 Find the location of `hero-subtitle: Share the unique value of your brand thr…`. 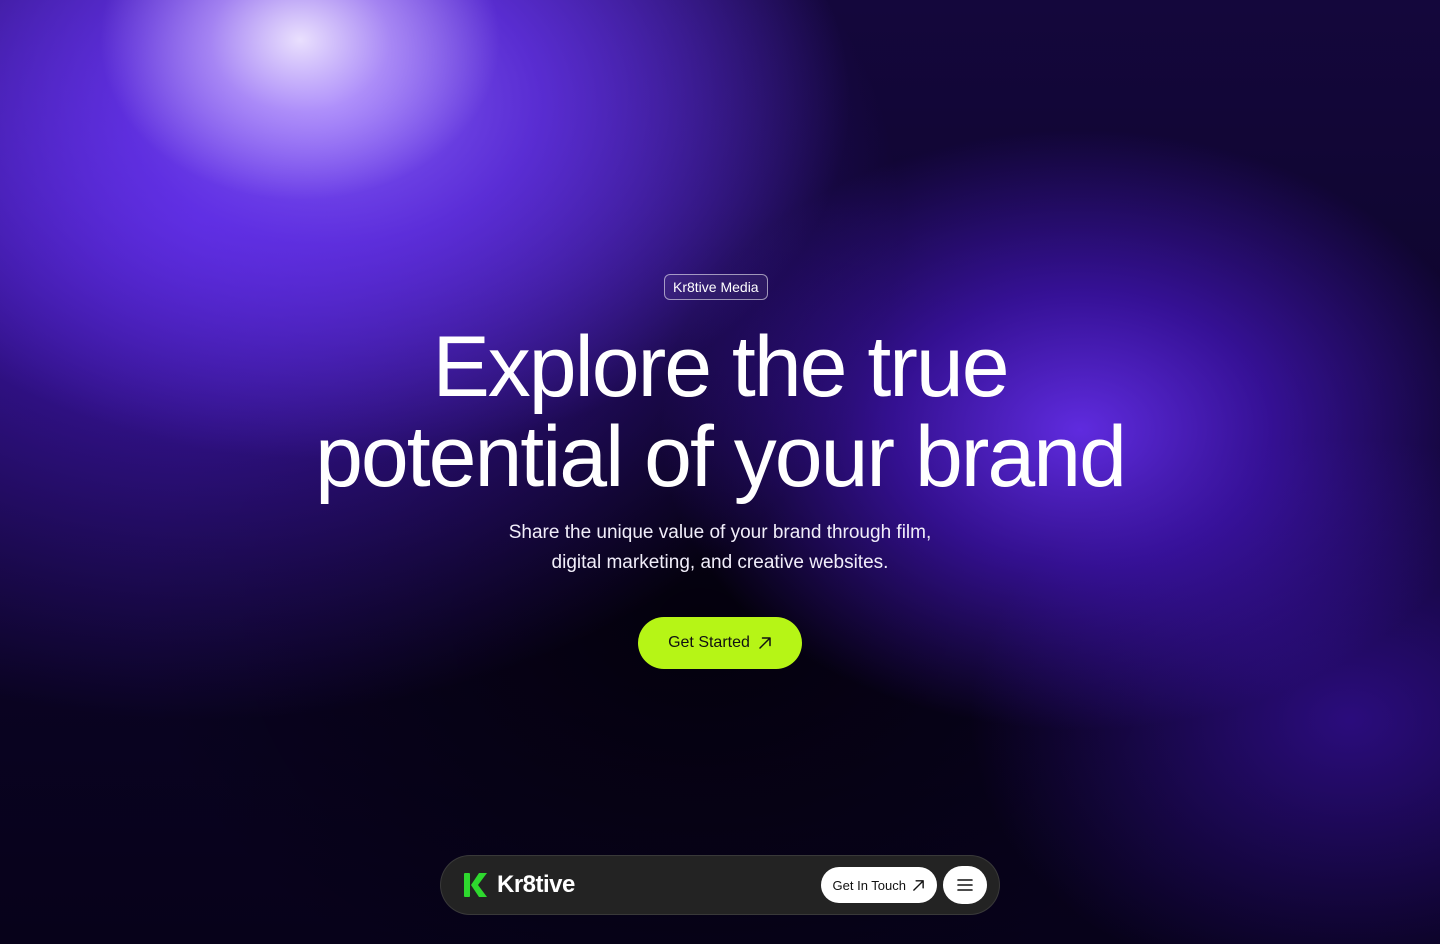

hero-subtitle: Share the unique value of your brand thr… is located at coordinates (720, 548).